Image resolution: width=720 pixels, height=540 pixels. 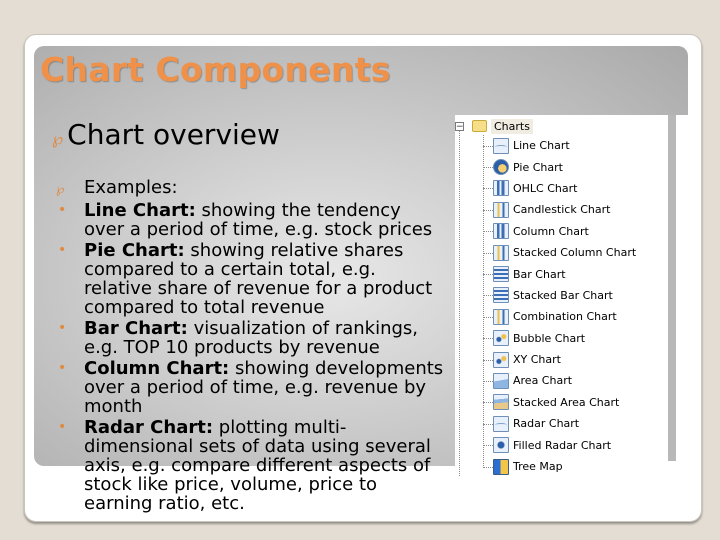 I want to click on tree-item: Tree Map, so click(x=577, y=466).